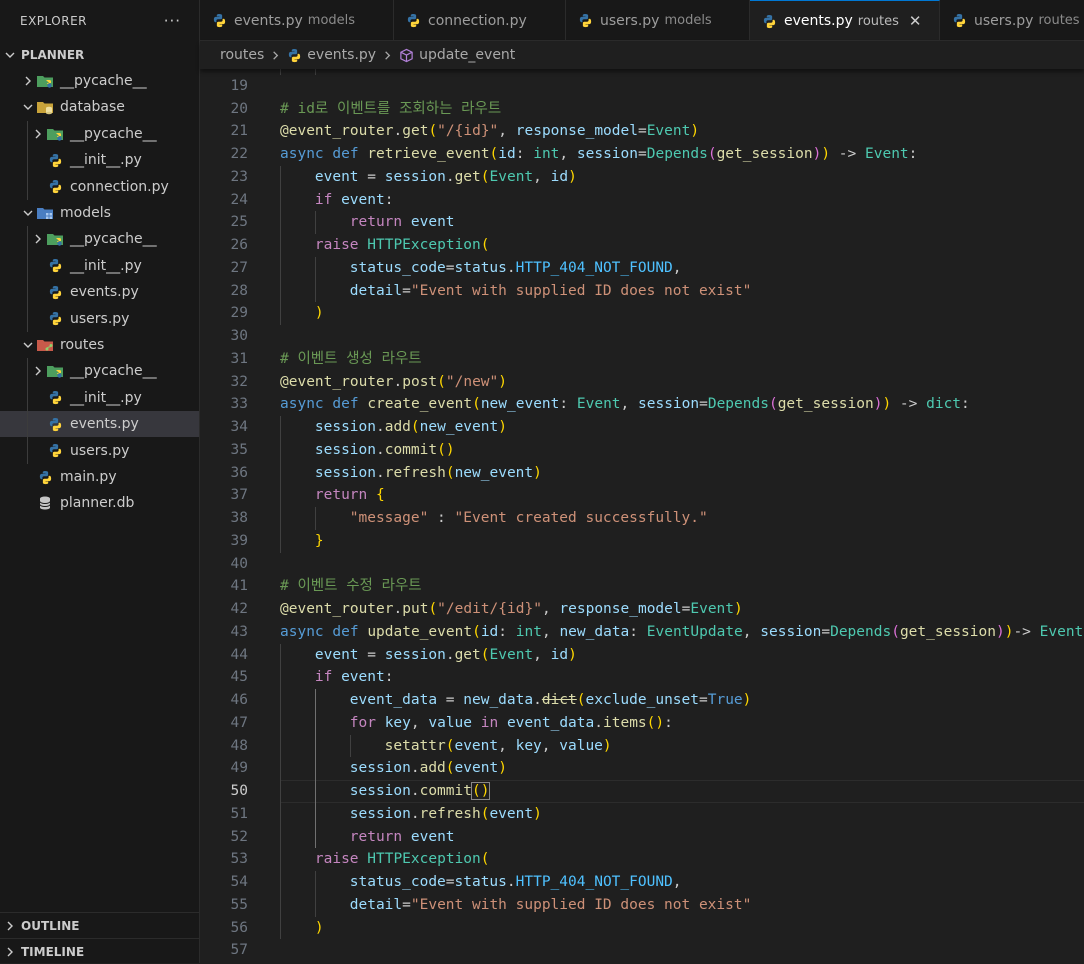 This screenshot has width=1084, height=964. I want to click on code-line: 25 return event, so click(642, 222).